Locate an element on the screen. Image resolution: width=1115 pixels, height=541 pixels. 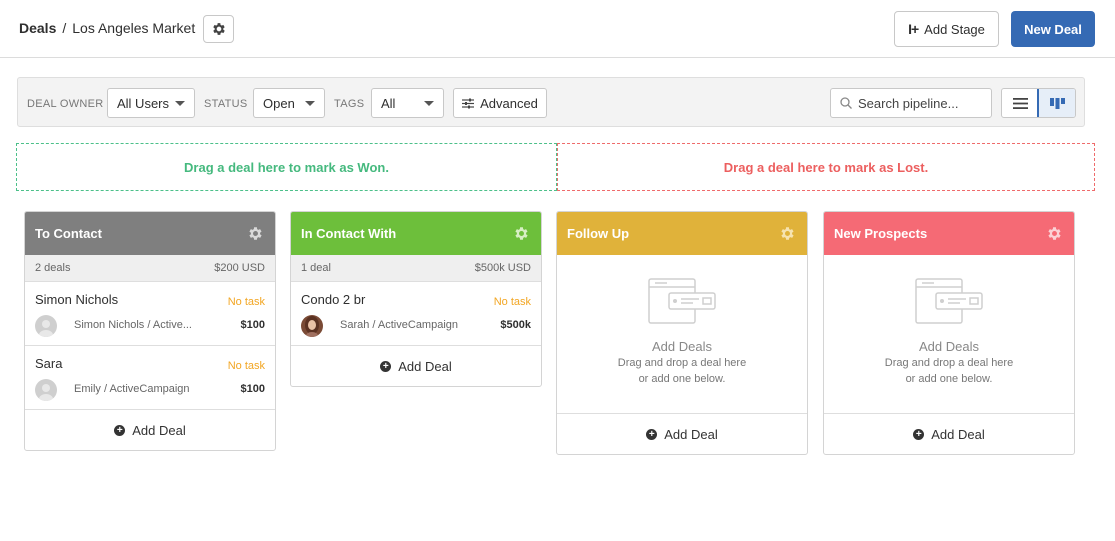
stage-title: In Contact With is located at coordinates (349, 233).